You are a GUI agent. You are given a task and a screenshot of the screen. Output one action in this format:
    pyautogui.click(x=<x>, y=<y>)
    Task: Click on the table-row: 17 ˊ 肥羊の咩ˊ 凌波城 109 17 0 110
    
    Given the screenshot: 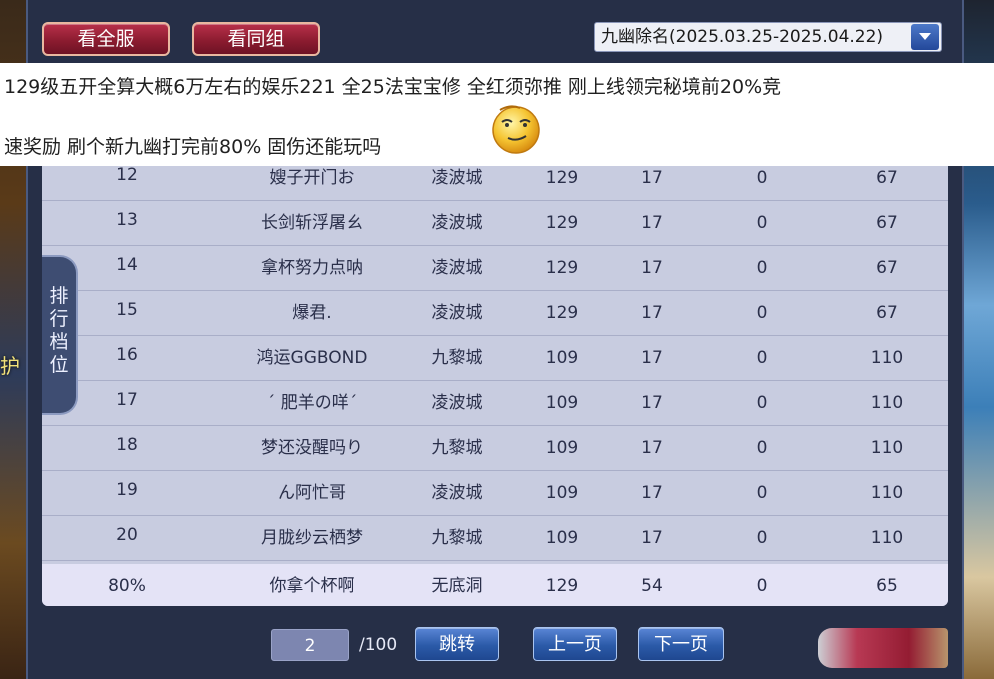 What is the action you would take?
    pyautogui.click(x=495, y=403)
    